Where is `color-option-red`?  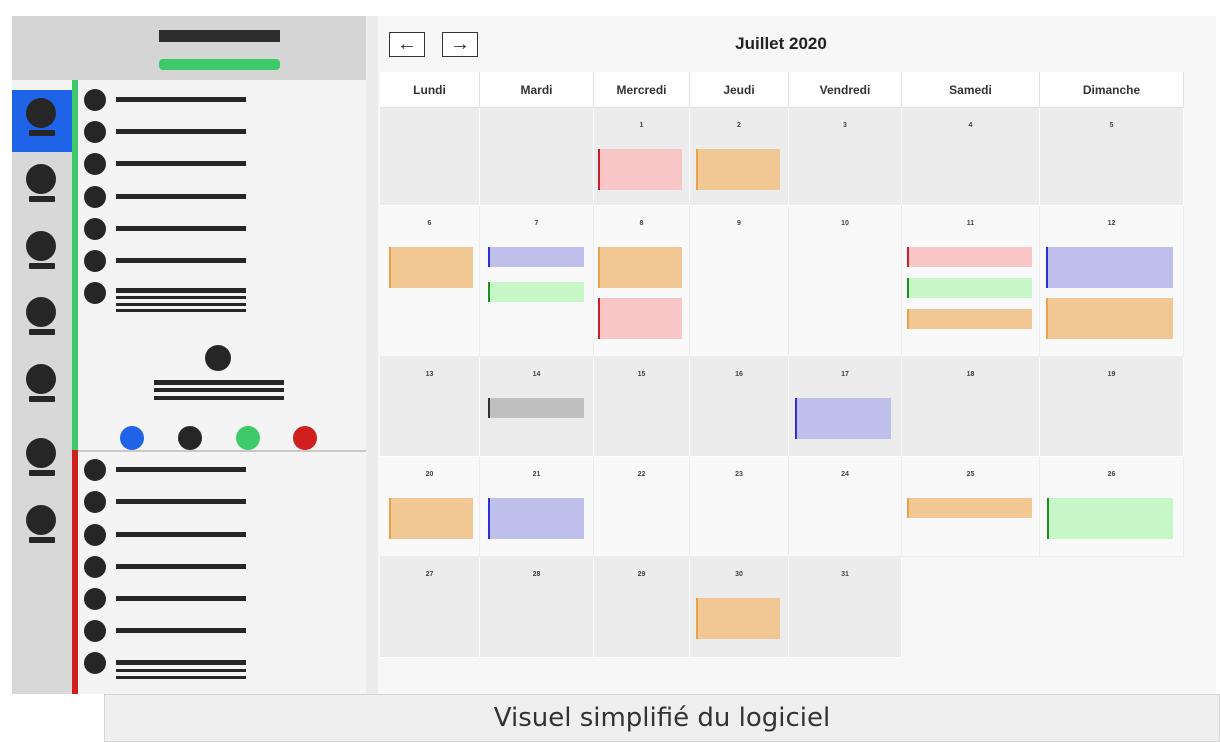 color-option-red is located at coordinates (305, 438).